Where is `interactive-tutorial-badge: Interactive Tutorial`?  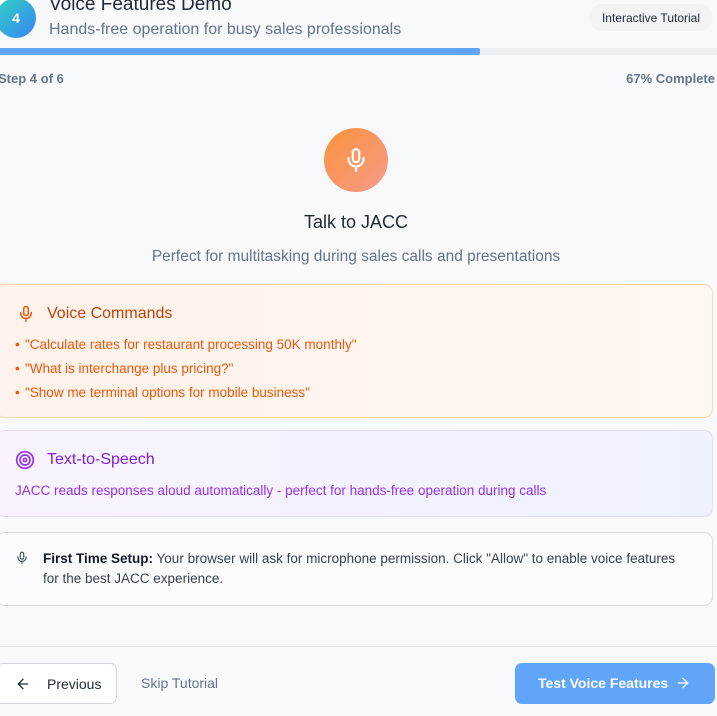
interactive-tutorial-badge: Interactive Tutorial is located at coordinates (650, 17).